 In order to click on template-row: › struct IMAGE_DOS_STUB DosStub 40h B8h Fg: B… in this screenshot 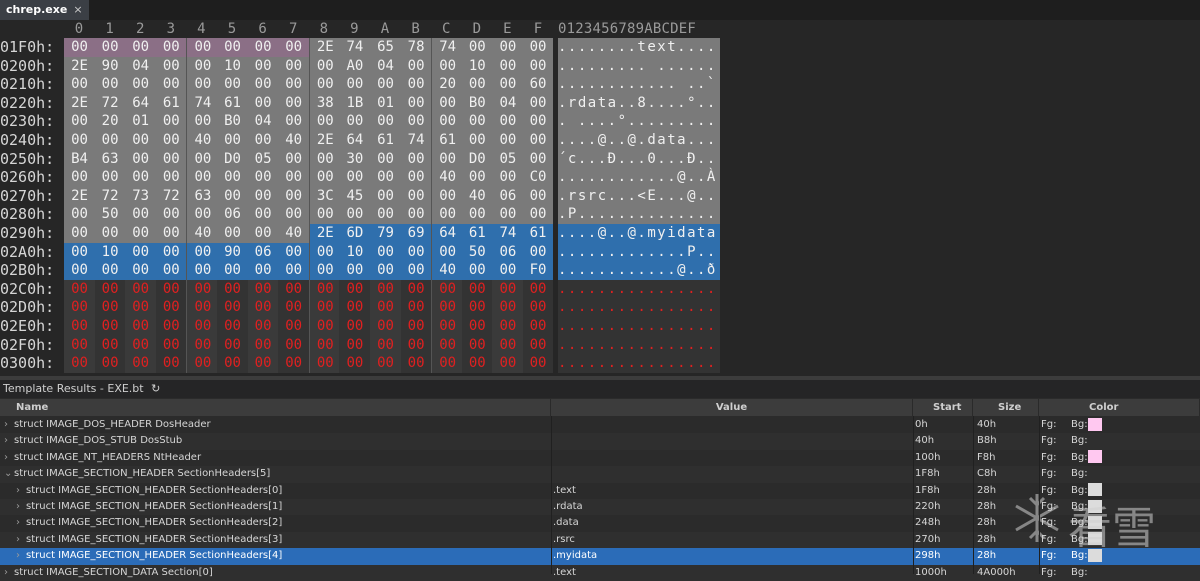, I will do `click(600, 441)`.